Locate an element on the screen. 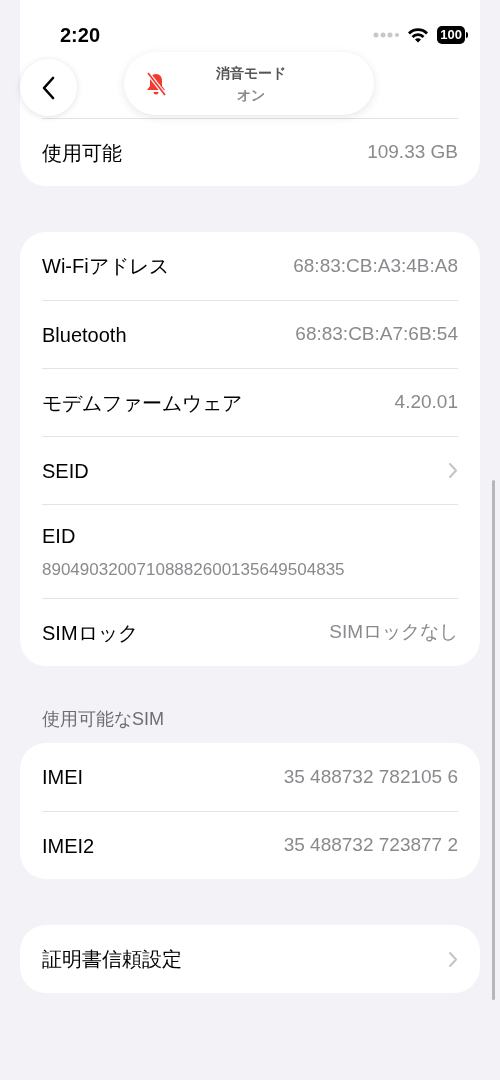  signal-icon is located at coordinates (386, 35).